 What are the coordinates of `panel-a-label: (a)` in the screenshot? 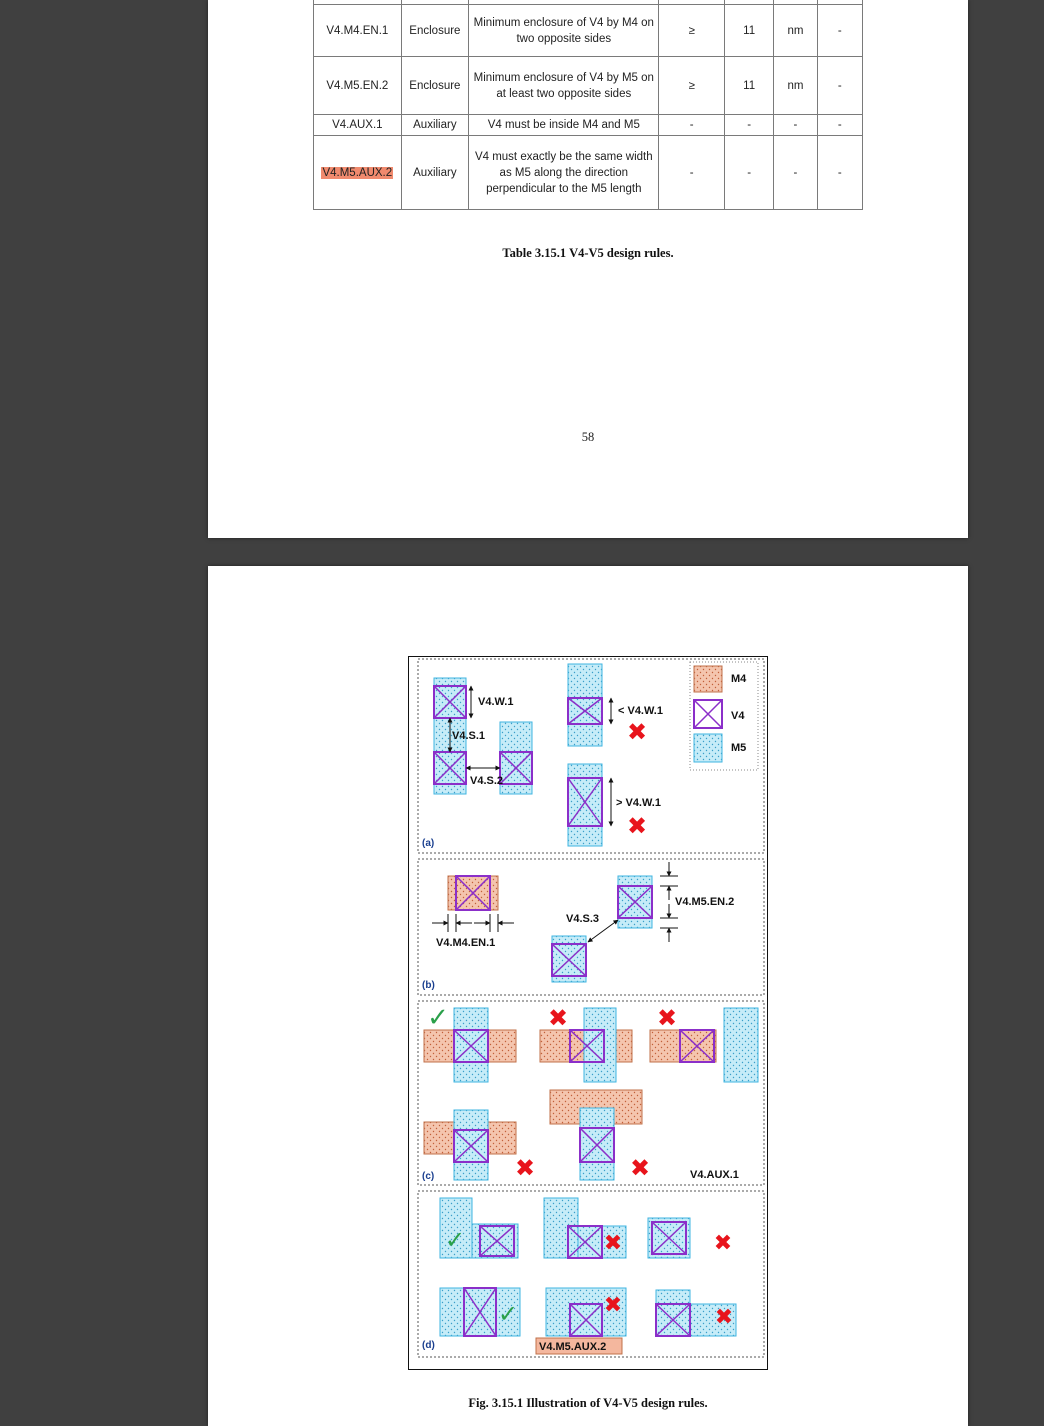 It's located at (428, 843).